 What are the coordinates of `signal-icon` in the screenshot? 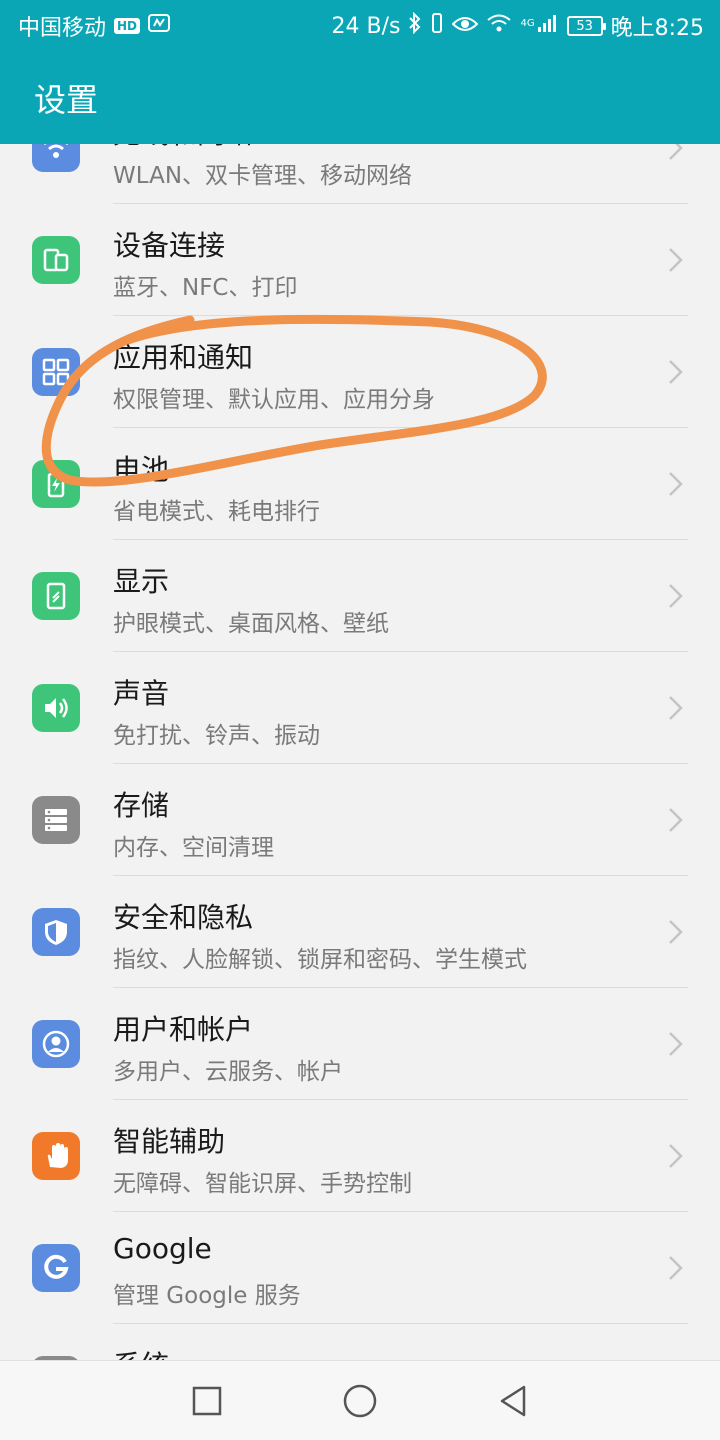 It's located at (548, 26).